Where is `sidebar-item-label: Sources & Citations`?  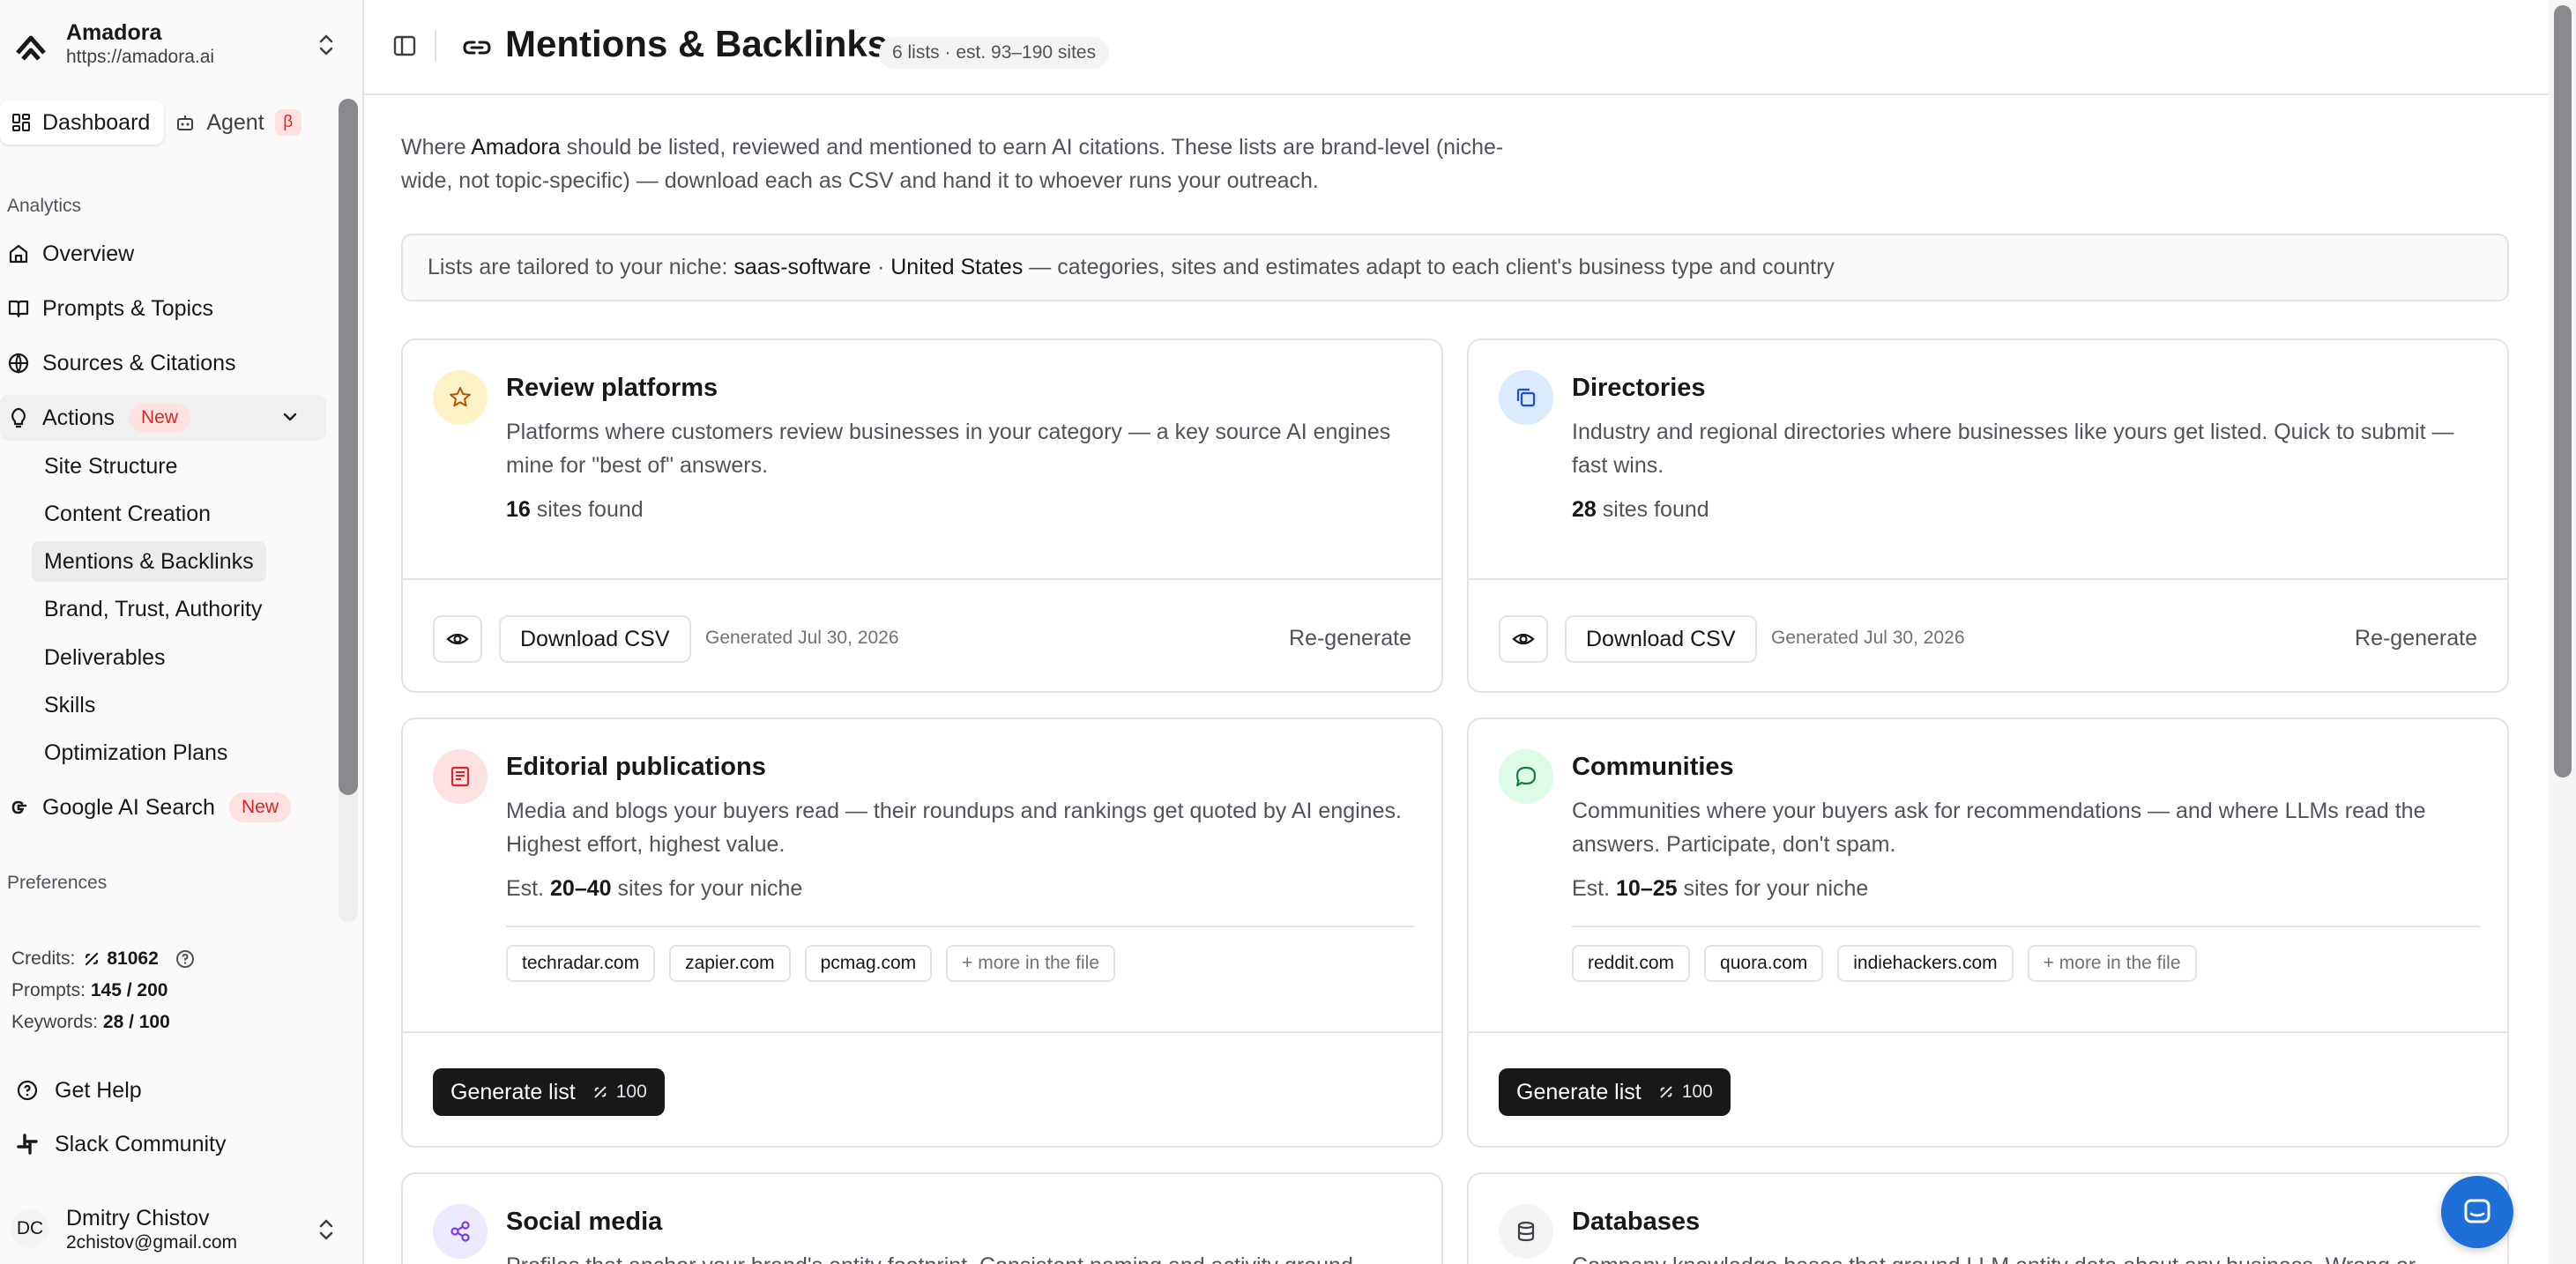 sidebar-item-label: Sources & Citations is located at coordinates (139, 362).